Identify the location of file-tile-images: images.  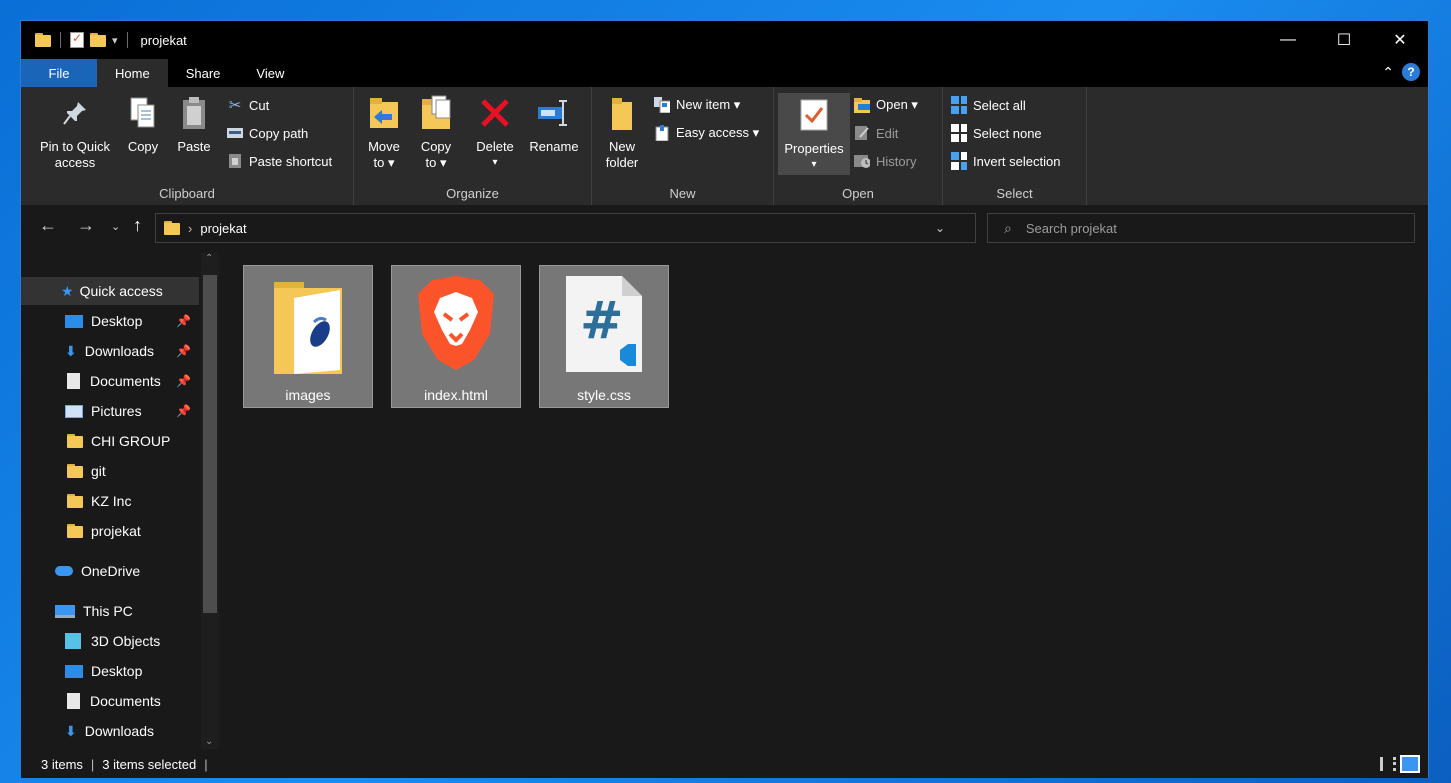
(308, 336).